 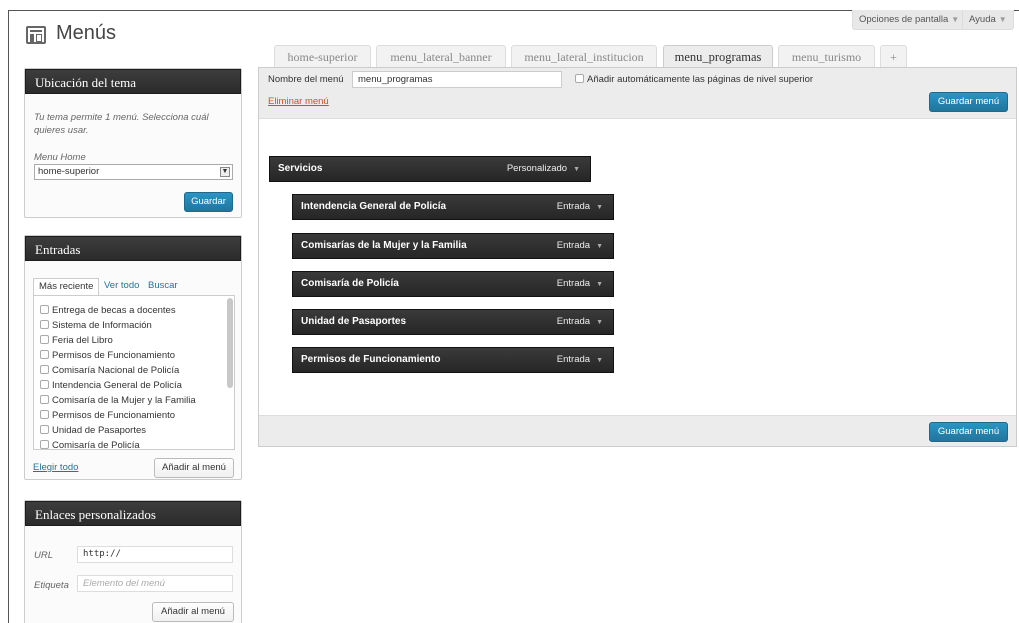 I want to click on select-all-link: Elegir todo, so click(x=55, y=467).